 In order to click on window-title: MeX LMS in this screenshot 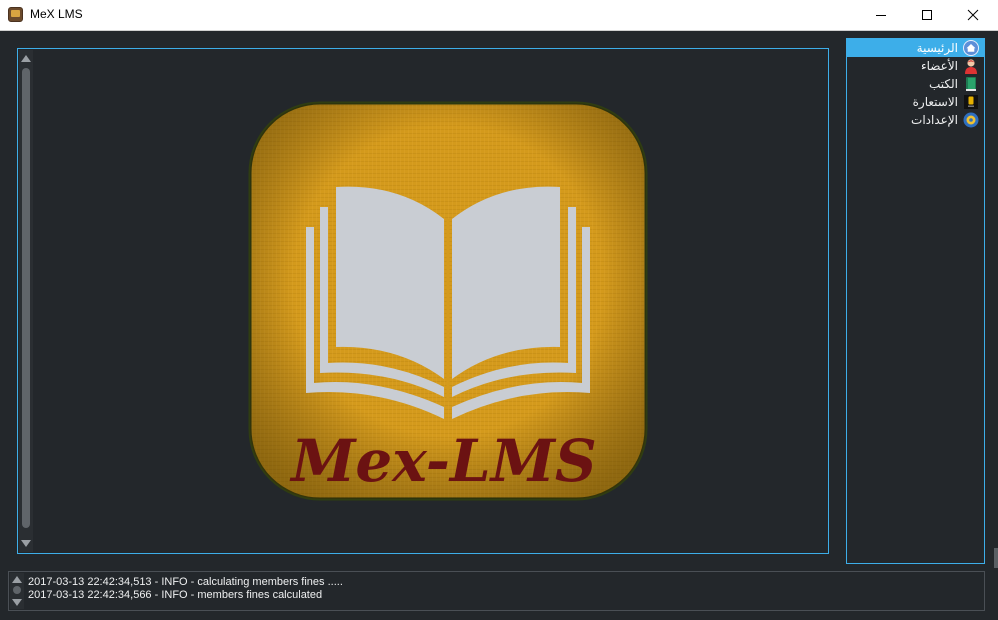, I will do `click(56, 14)`.